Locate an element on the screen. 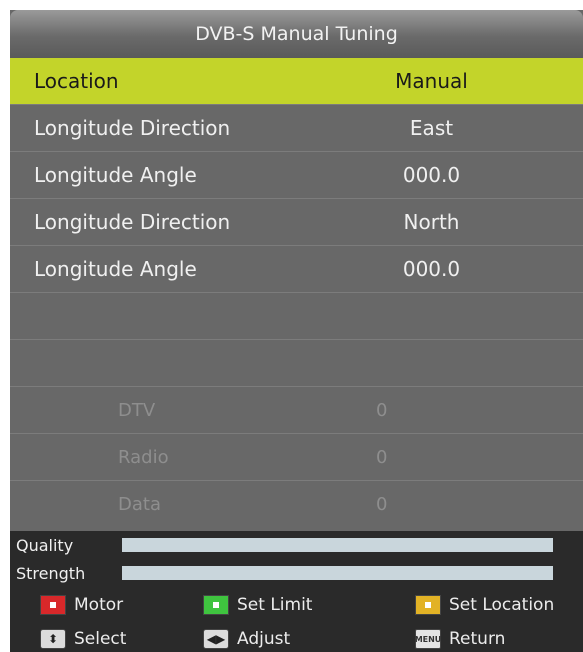 This screenshot has height=652, width=583. set-limit-label: Set Limit is located at coordinates (275, 605).